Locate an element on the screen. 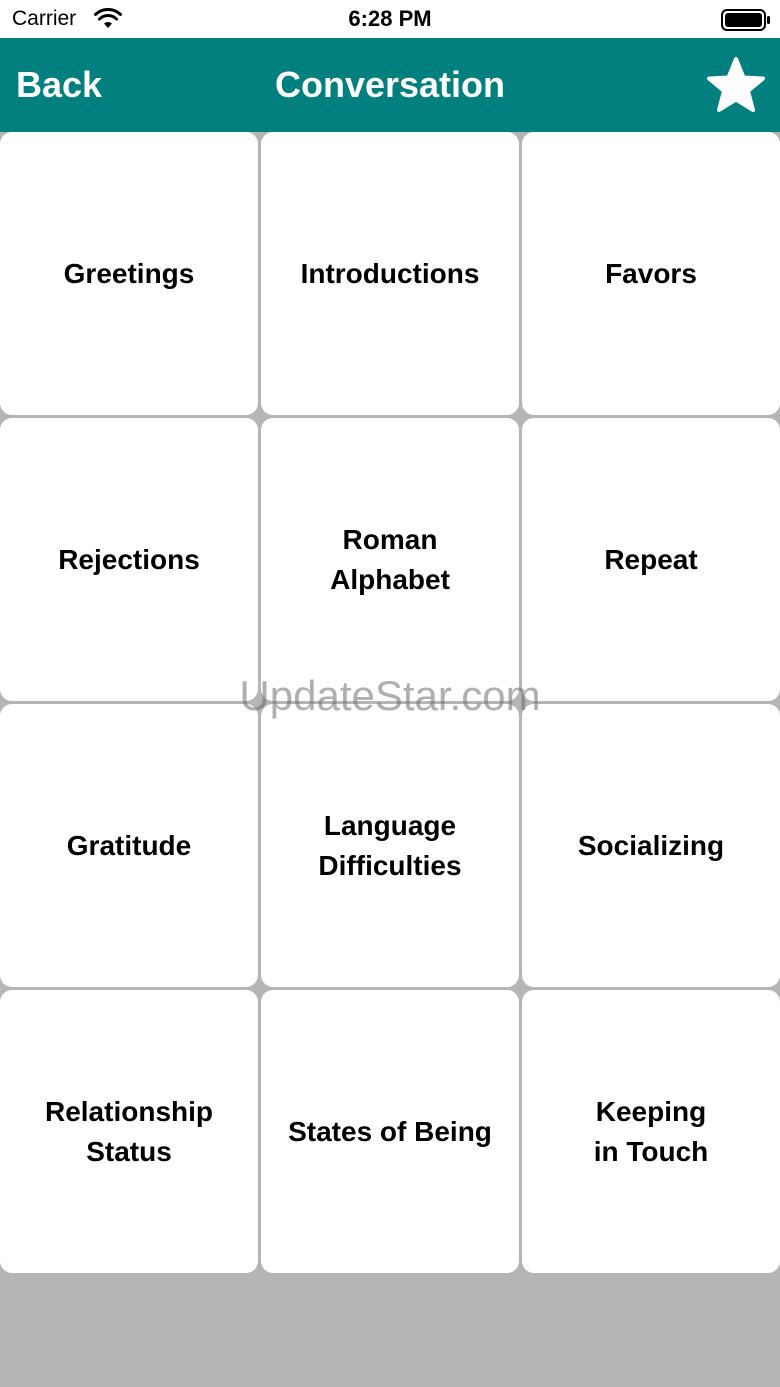  category-label: States of Being is located at coordinates (390, 1131).